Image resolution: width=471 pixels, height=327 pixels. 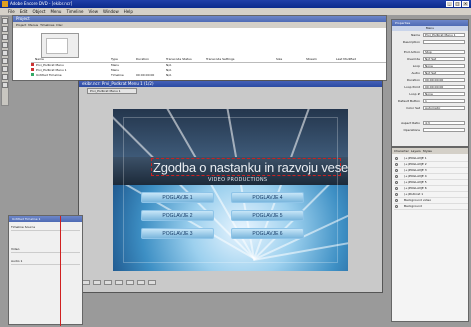 I want to click on row-status: N/A, so click(x=169, y=75).